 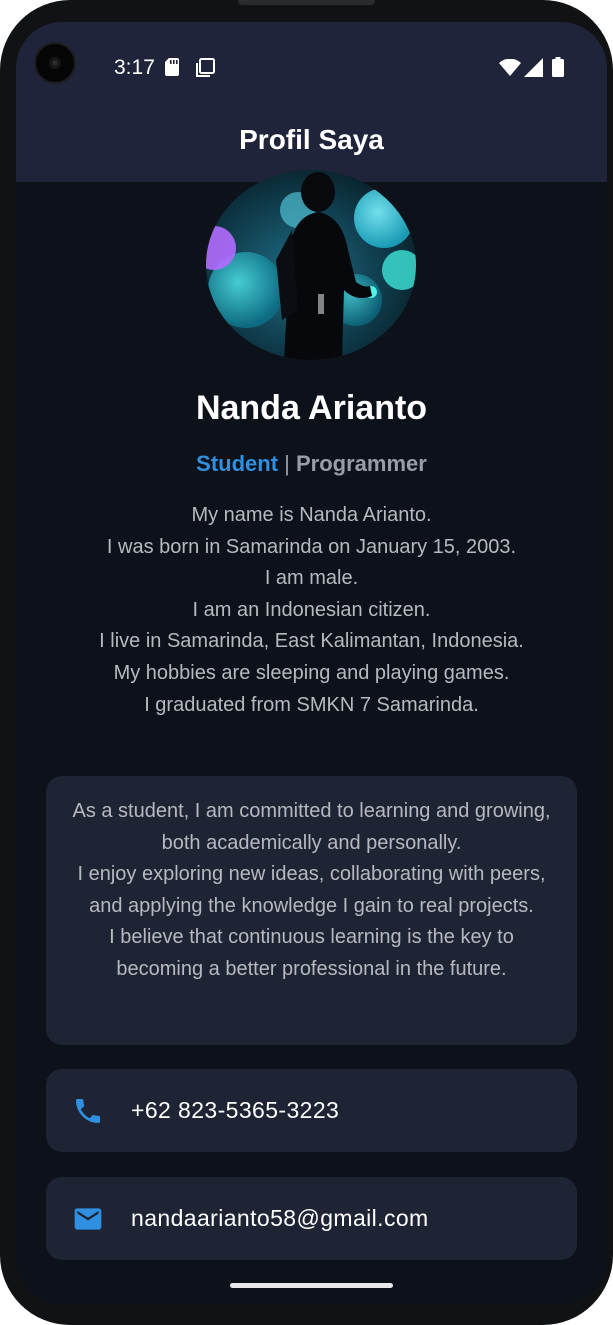 What do you see at coordinates (55, 63) in the screenshot?
I see `front-camera-icon` at bounding box center [55, 63].